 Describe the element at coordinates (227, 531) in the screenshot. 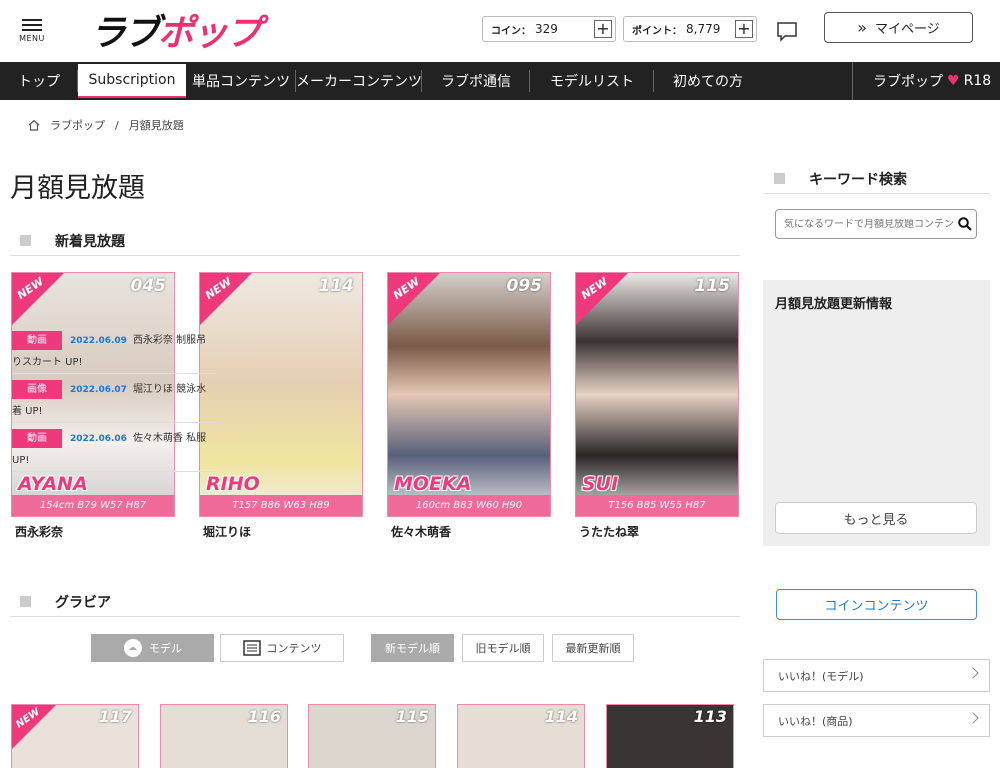

I see `model-jp-name: 堀江りほ` at that location.